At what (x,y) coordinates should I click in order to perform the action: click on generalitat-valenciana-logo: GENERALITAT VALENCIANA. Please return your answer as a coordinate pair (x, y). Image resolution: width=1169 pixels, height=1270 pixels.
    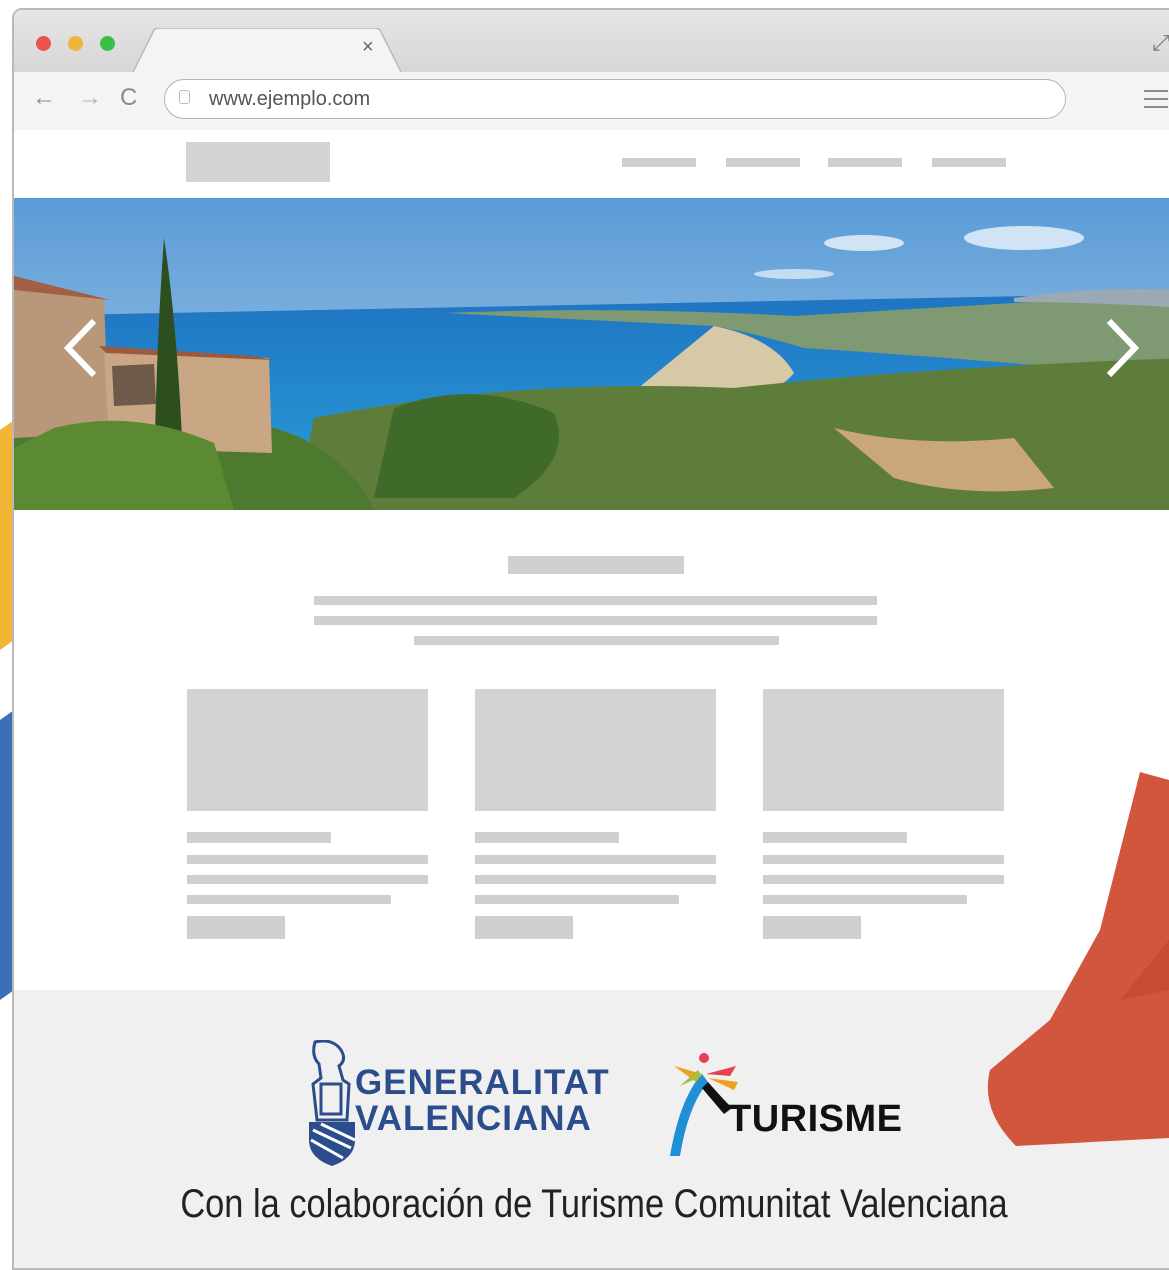
    Looking at the image, I should click on (482, 1101).